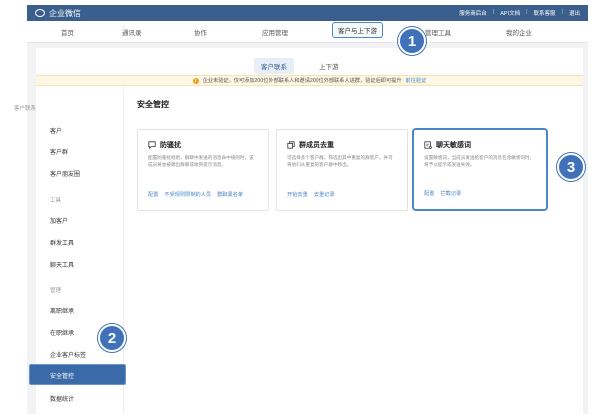 The height and width of the screenshot is (414, 612). Describe the element at coordinates (291, 145) in the screenshot. I see `copy-icon` at that location.